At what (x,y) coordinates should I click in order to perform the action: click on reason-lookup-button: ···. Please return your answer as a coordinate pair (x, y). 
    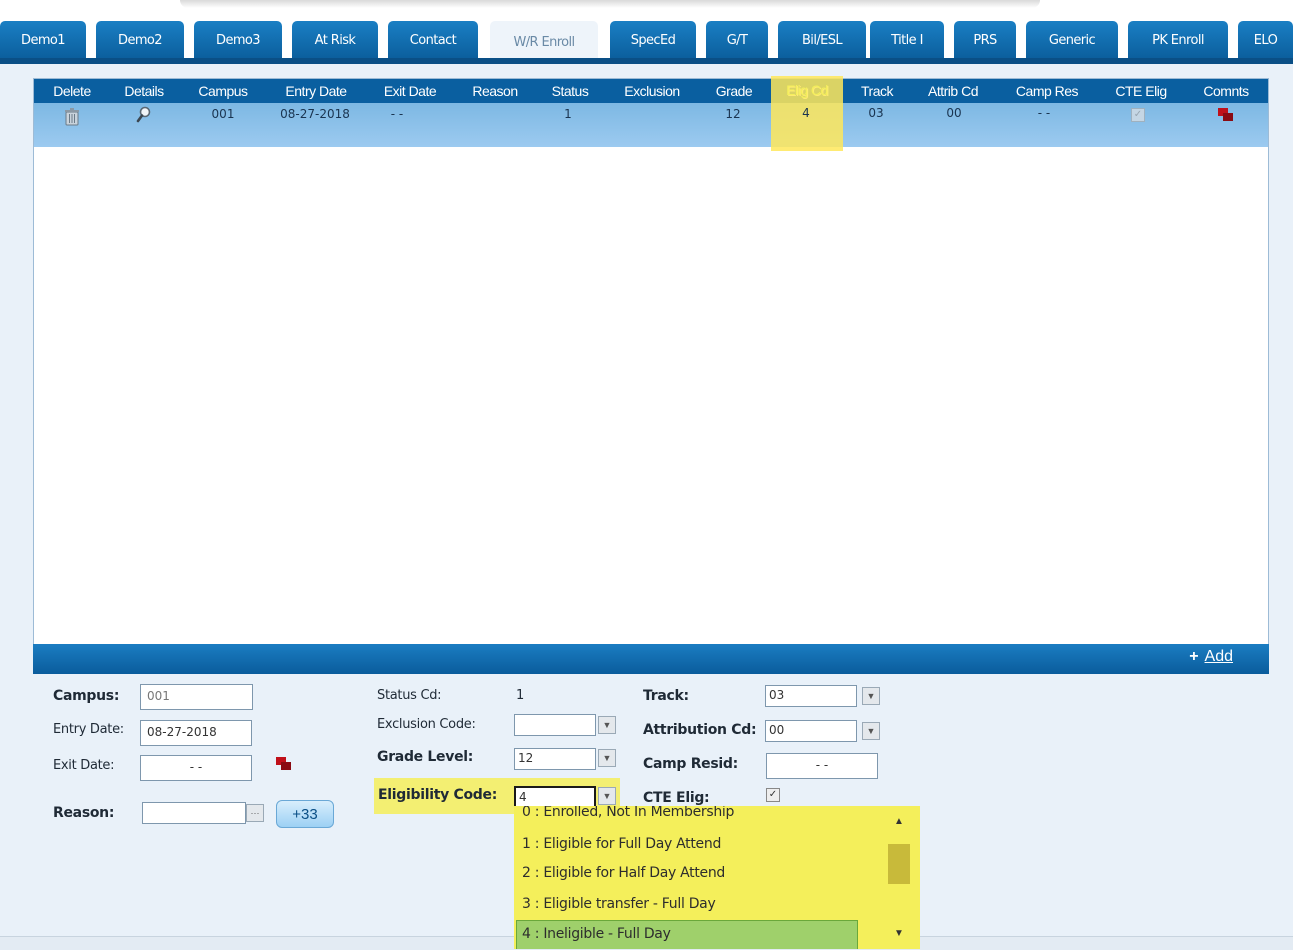
    Looking at the image, I should click on (255, 813).